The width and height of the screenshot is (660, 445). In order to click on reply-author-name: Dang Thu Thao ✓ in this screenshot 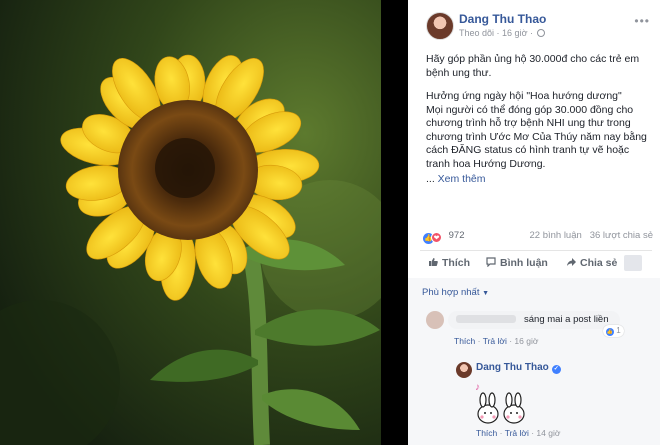, I will do `click(518, 368)`.